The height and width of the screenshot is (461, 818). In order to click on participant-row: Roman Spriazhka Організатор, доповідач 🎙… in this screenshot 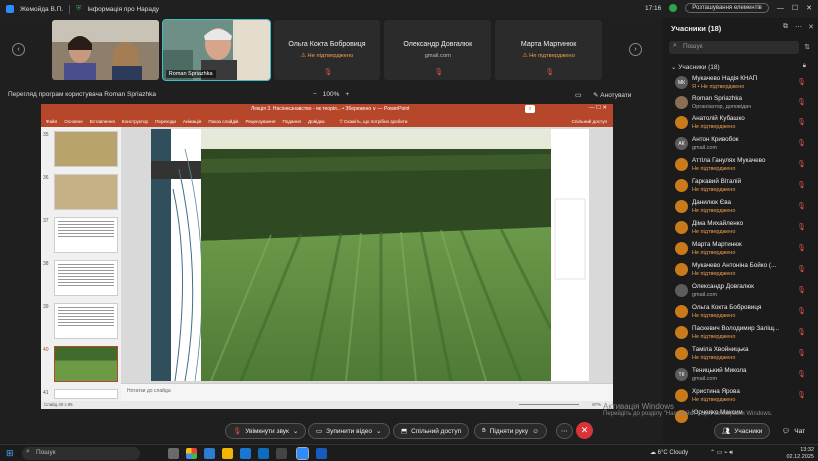, I will do `click(742, 104)`.